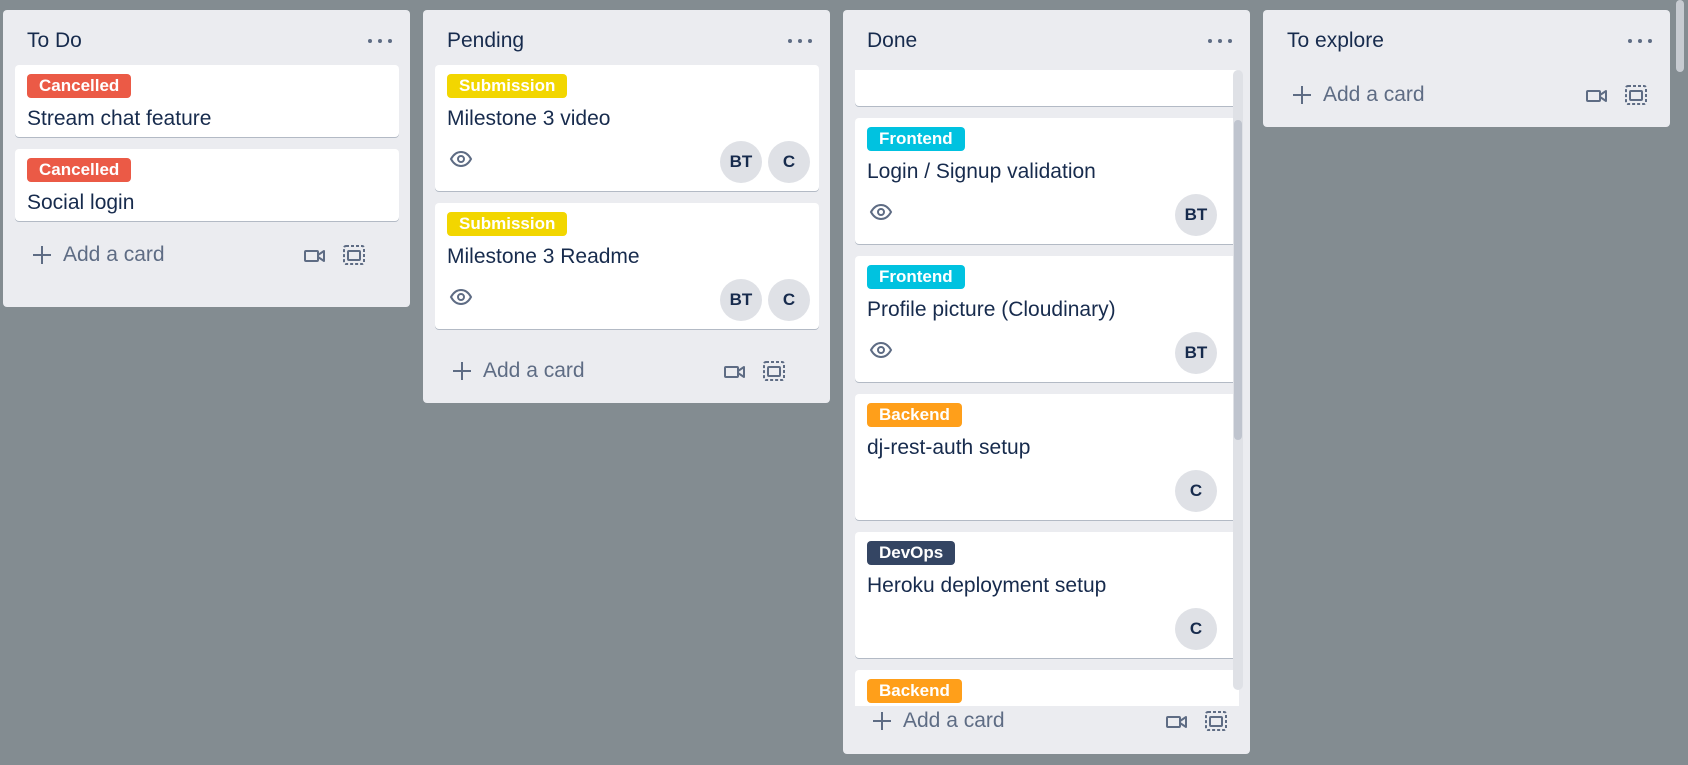 The height and width of the screenshot is (765, 1688). Describe the element at coordinates (1238, 280) in the screenshot. I see `done-scrollbar-thumb` at that location.